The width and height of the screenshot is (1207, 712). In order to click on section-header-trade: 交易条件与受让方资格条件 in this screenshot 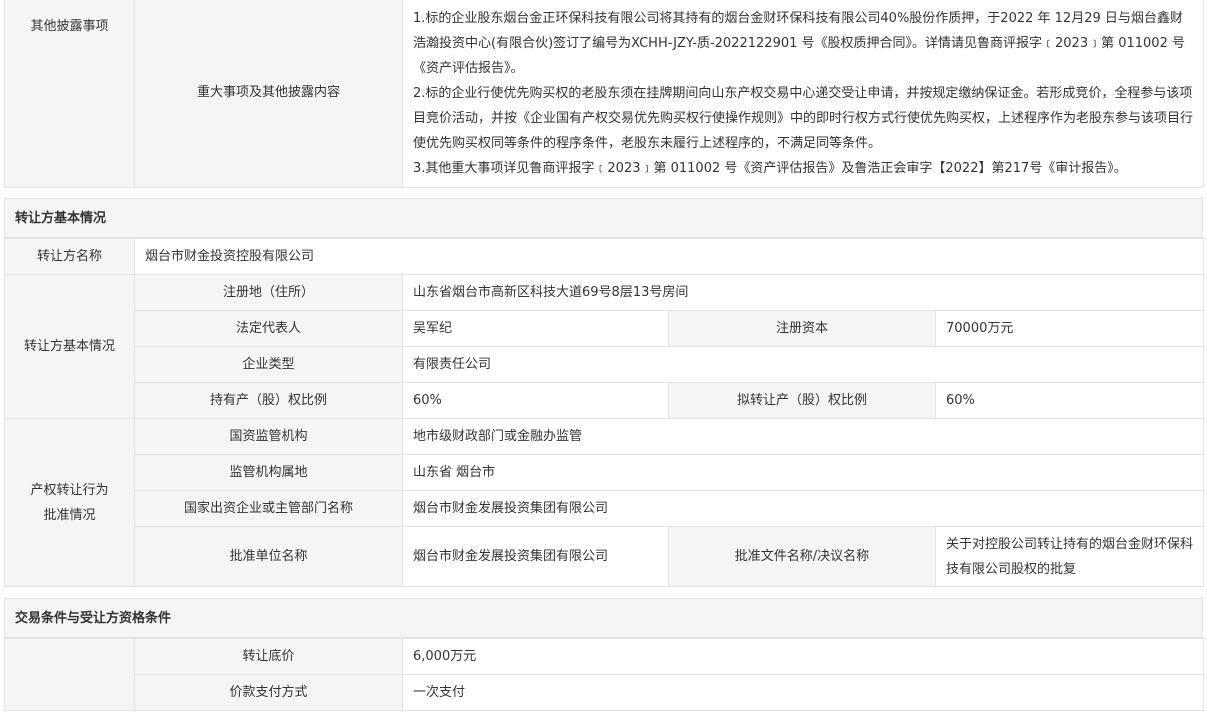, I will do `click(603, 618)`.